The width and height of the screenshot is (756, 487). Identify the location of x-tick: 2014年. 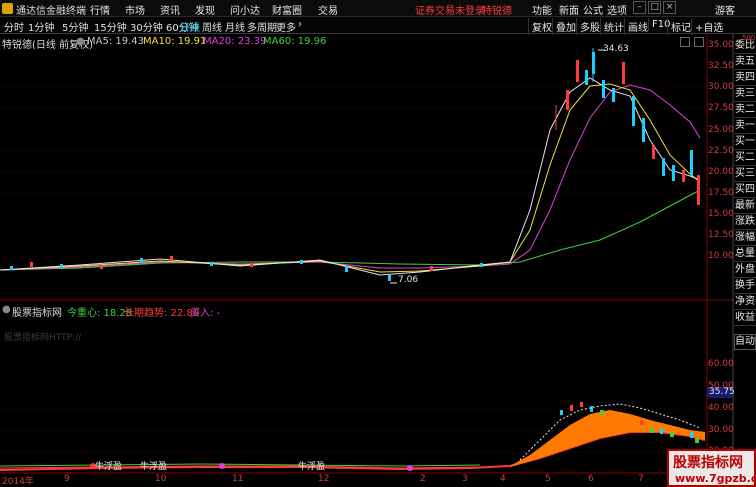
(18, 482).